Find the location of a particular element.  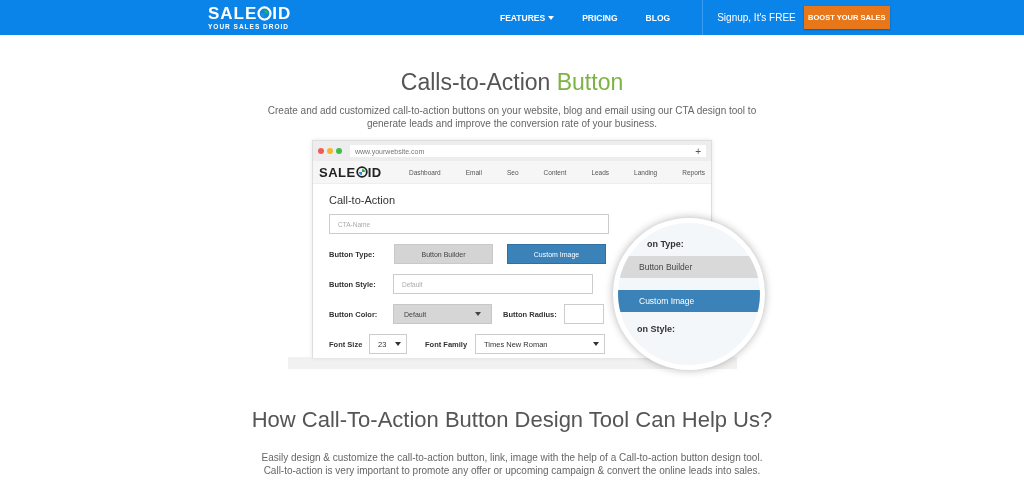

button-type-option: Button Builder is located at coordinates (689, 267).